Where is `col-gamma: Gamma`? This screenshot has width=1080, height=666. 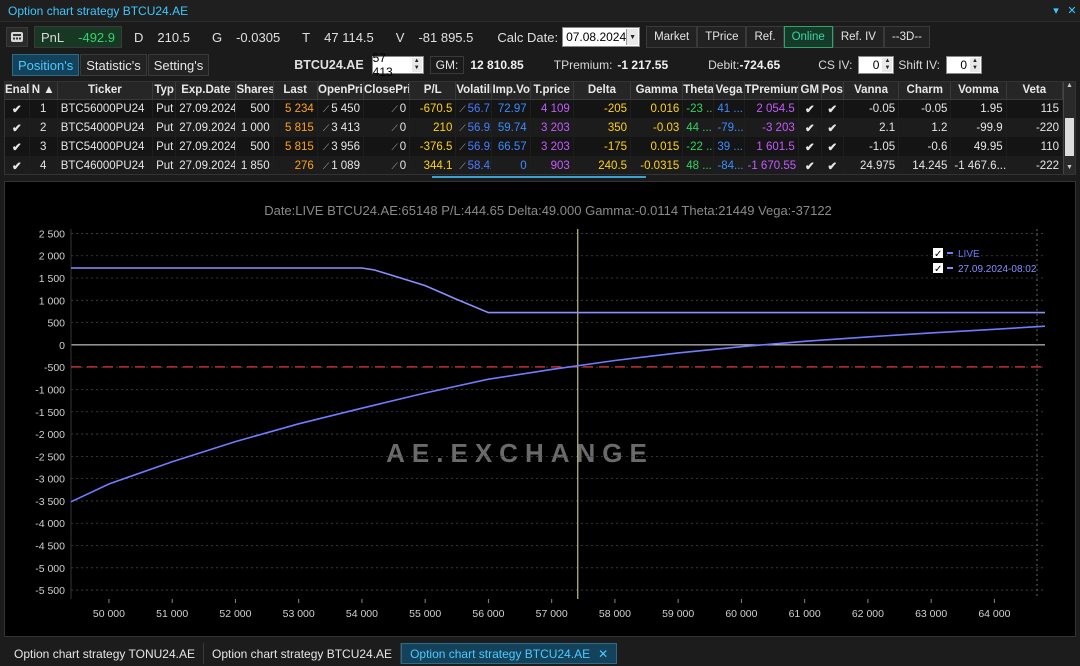 col-gamma: Gamma is located at coordinates (657, 91).